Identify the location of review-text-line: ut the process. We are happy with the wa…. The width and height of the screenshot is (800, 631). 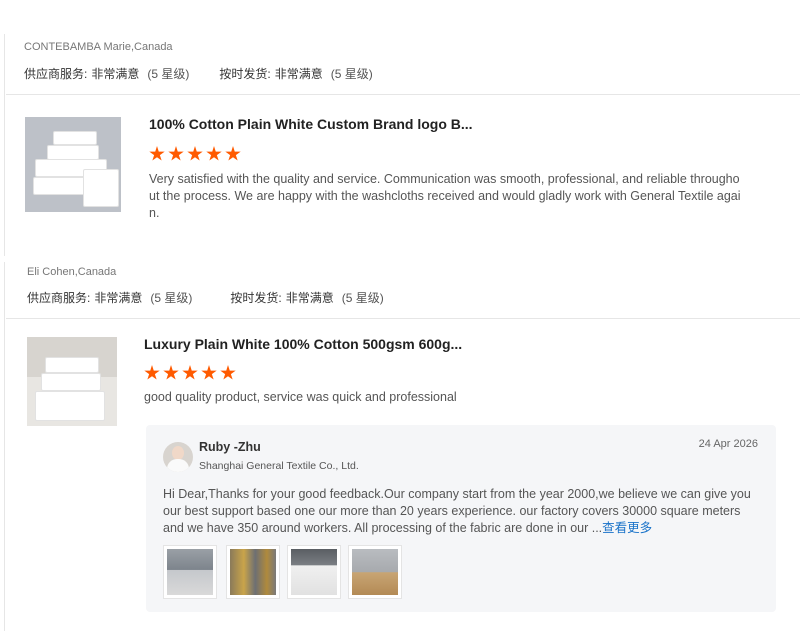
(445, 196).